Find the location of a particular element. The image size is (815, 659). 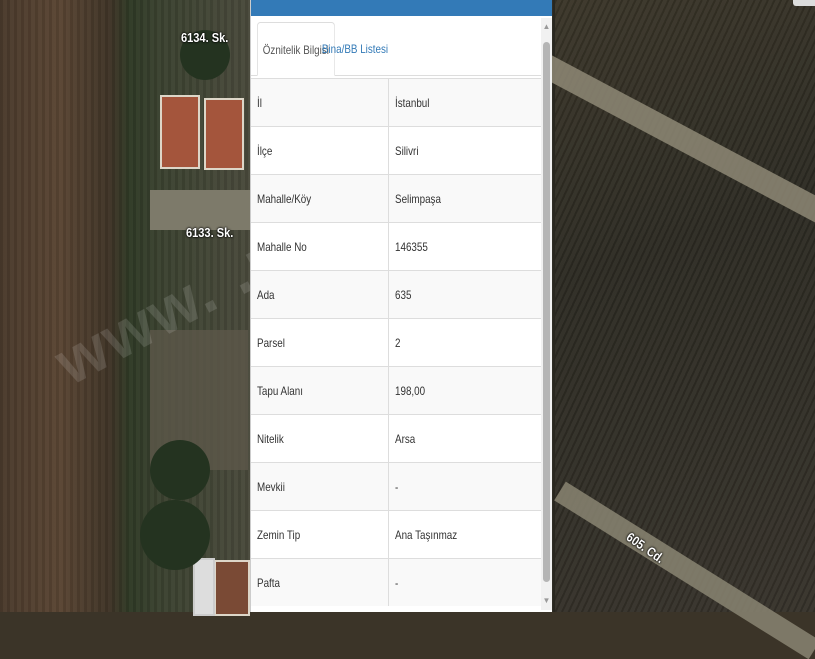

table-row: Ada 635 is located at coordinates (396, 294).